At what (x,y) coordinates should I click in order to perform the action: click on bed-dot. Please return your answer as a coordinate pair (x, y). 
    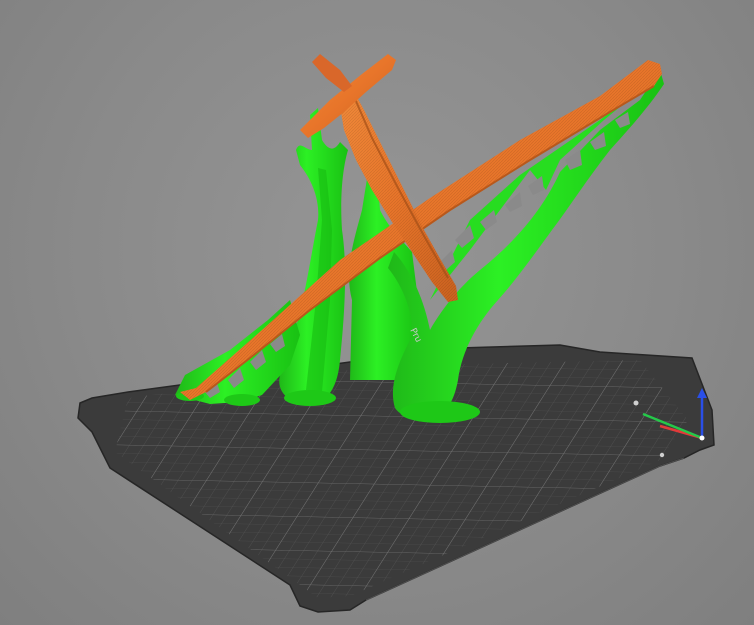
    Looking at the image, I should click on (636, 403).